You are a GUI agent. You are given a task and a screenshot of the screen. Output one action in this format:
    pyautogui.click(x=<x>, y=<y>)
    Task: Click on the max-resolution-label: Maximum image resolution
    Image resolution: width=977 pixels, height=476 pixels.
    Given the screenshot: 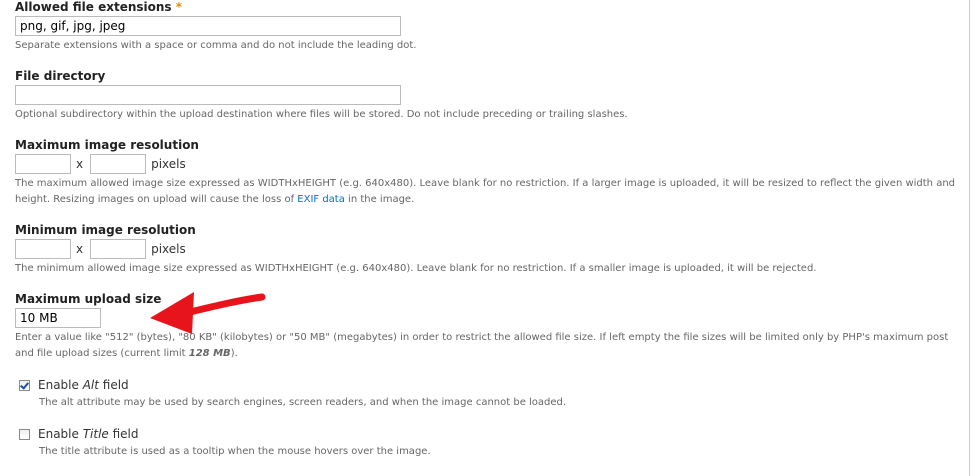 What is the action you would take?
    pyautogui.click(x=107, y=145)
    